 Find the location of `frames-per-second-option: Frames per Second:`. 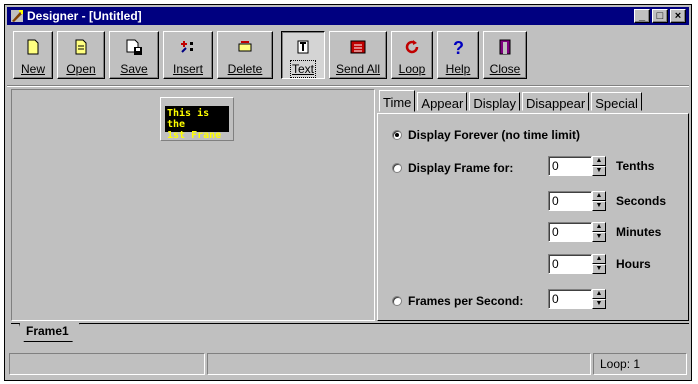

frames-per-second-option: Frames per Second: is located at coordinates (457, 301).